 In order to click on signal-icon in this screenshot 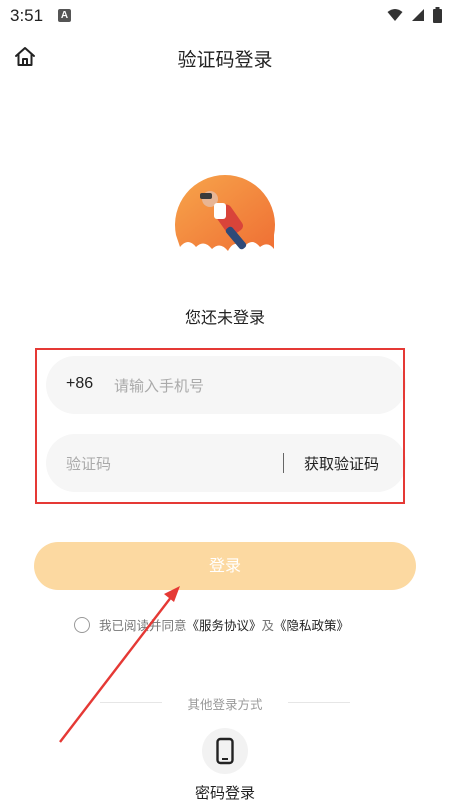, I will do `click(418, 15)`.